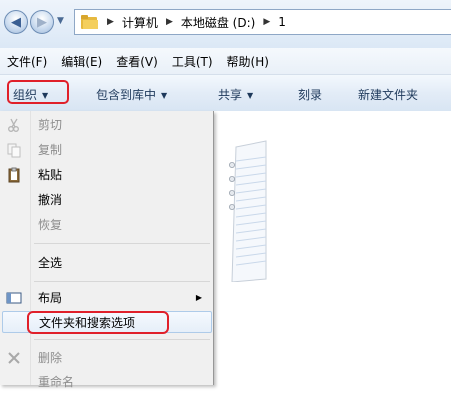 This screenshot has height=393, width=451. I want to click on menu-item-rename: 重命名, so click(107, 382).